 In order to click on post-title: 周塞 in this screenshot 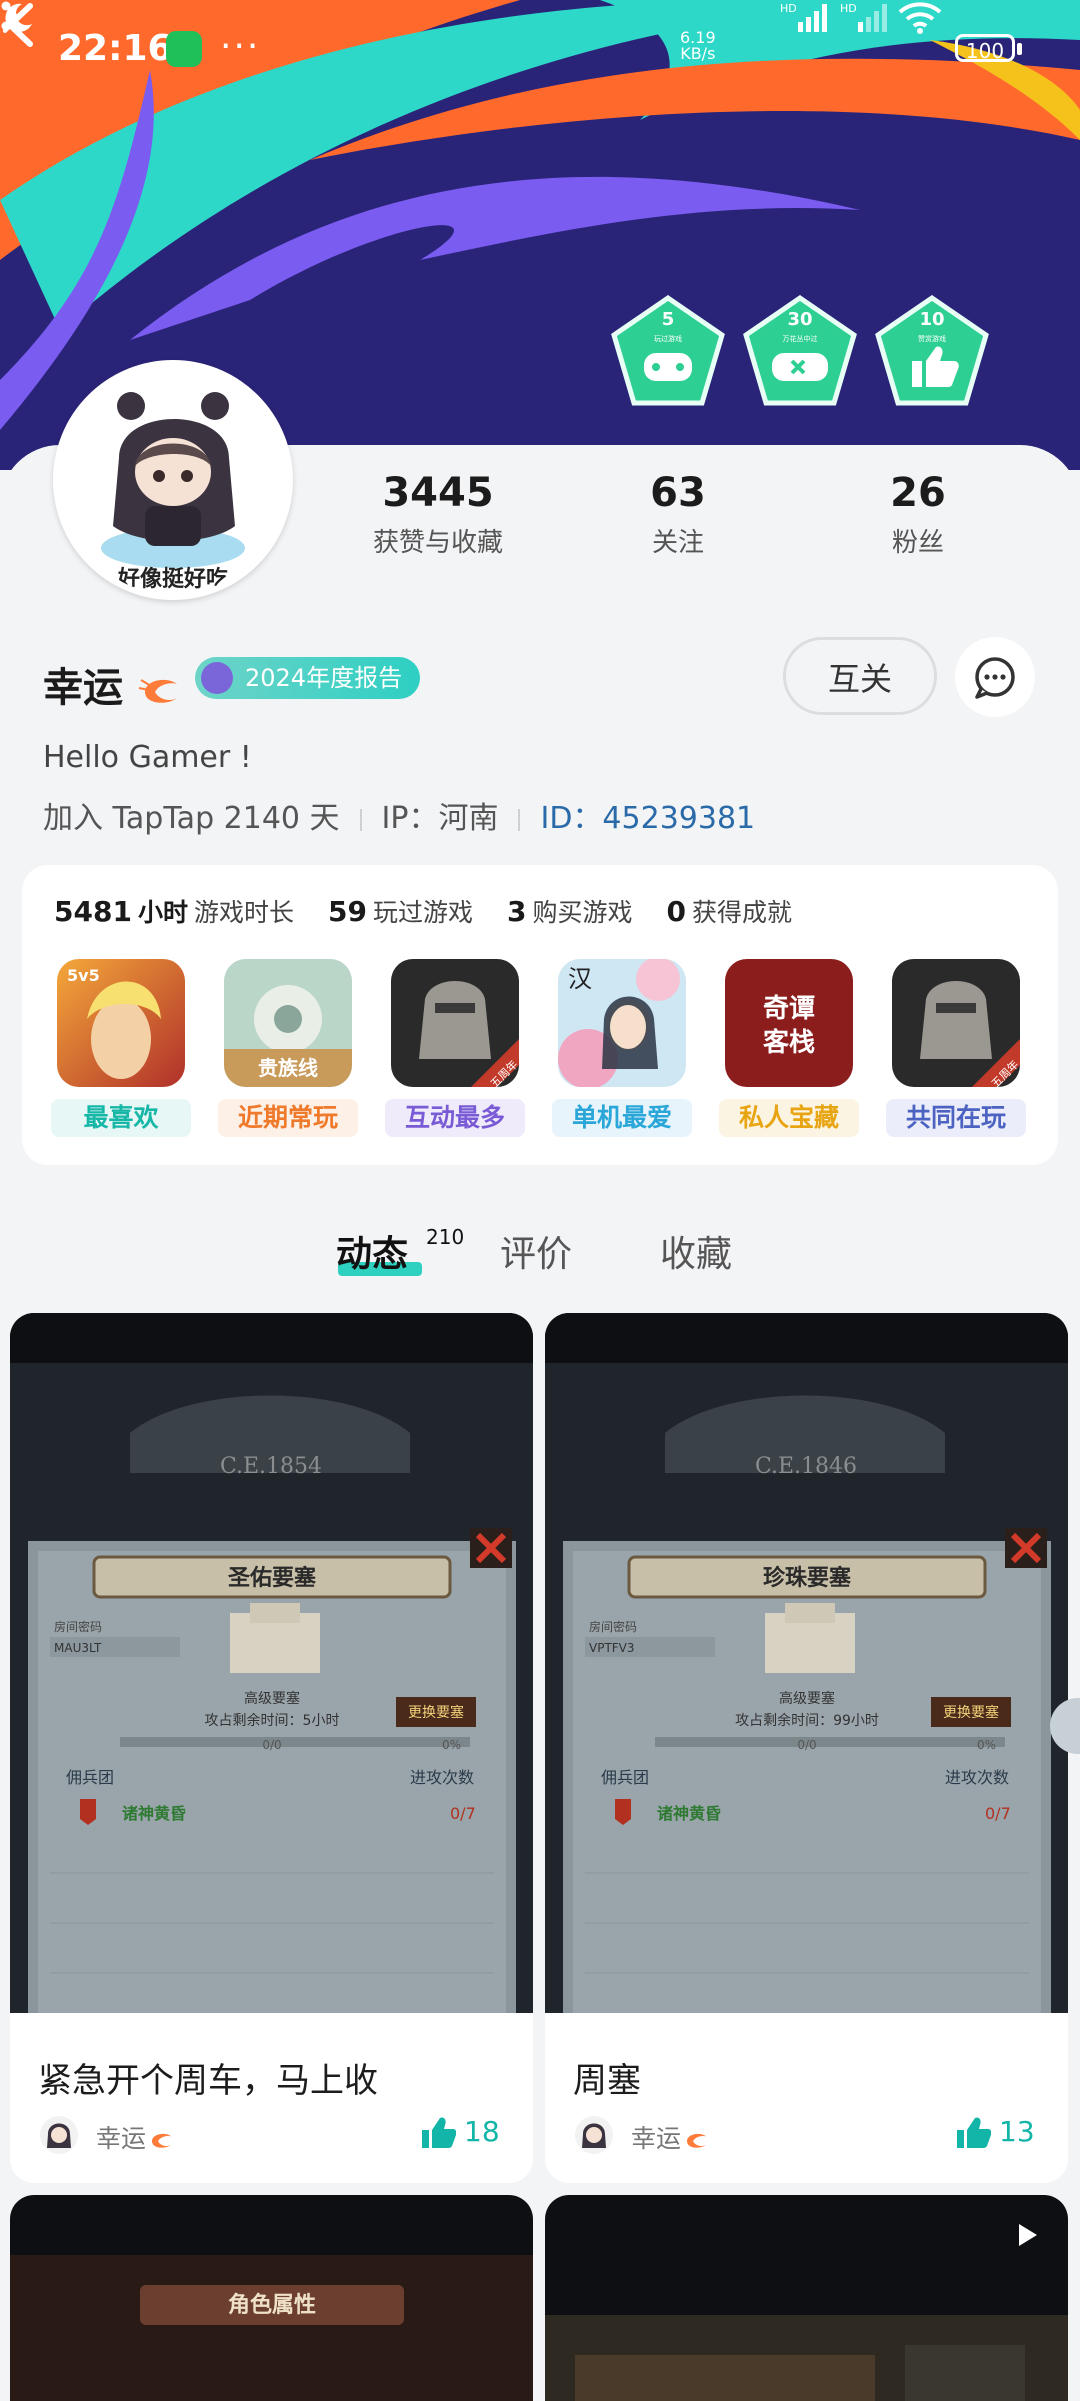, I will do `click(607, 2081)`.